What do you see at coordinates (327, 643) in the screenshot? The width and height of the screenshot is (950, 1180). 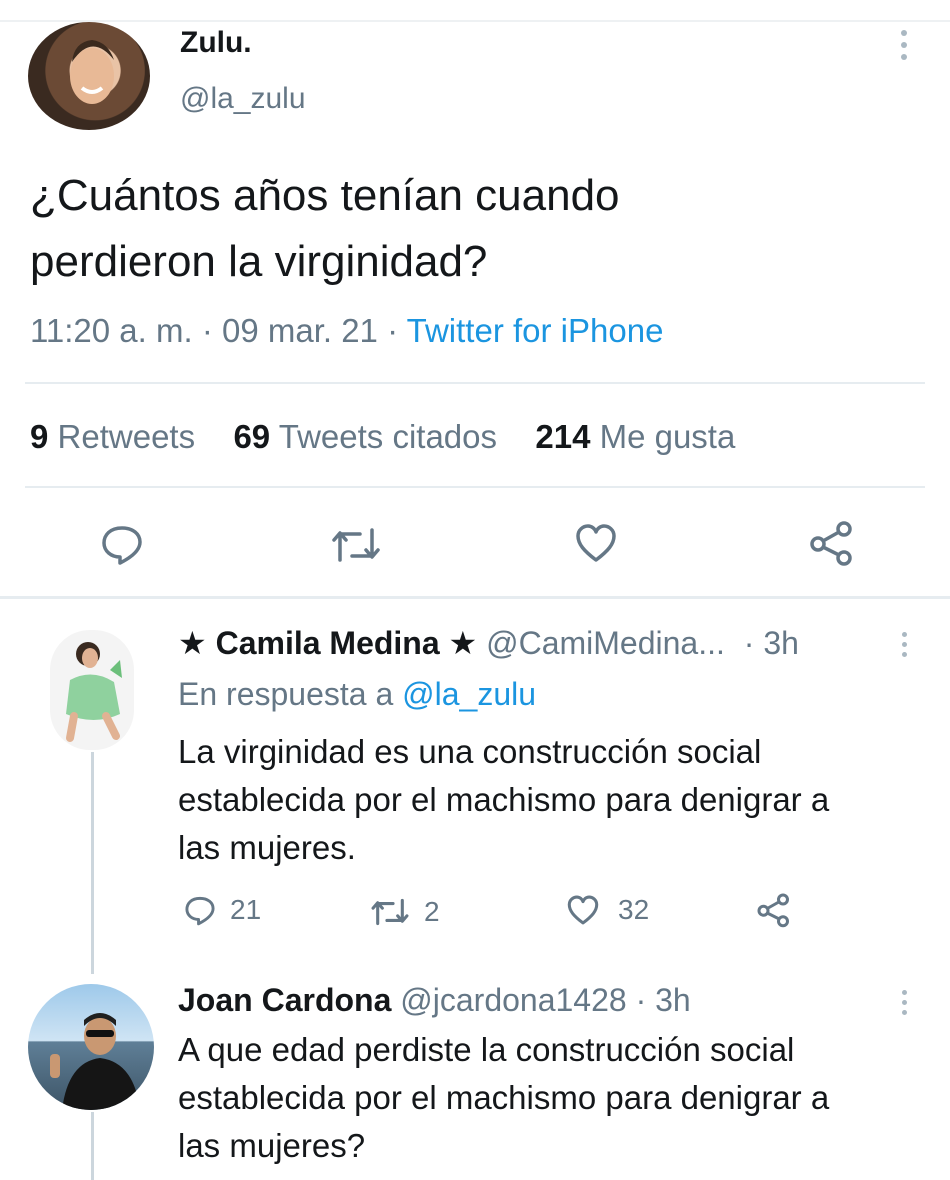 I see `reply1-author-name: ★ Camila Medina ★` at bounding box center [327, 643].